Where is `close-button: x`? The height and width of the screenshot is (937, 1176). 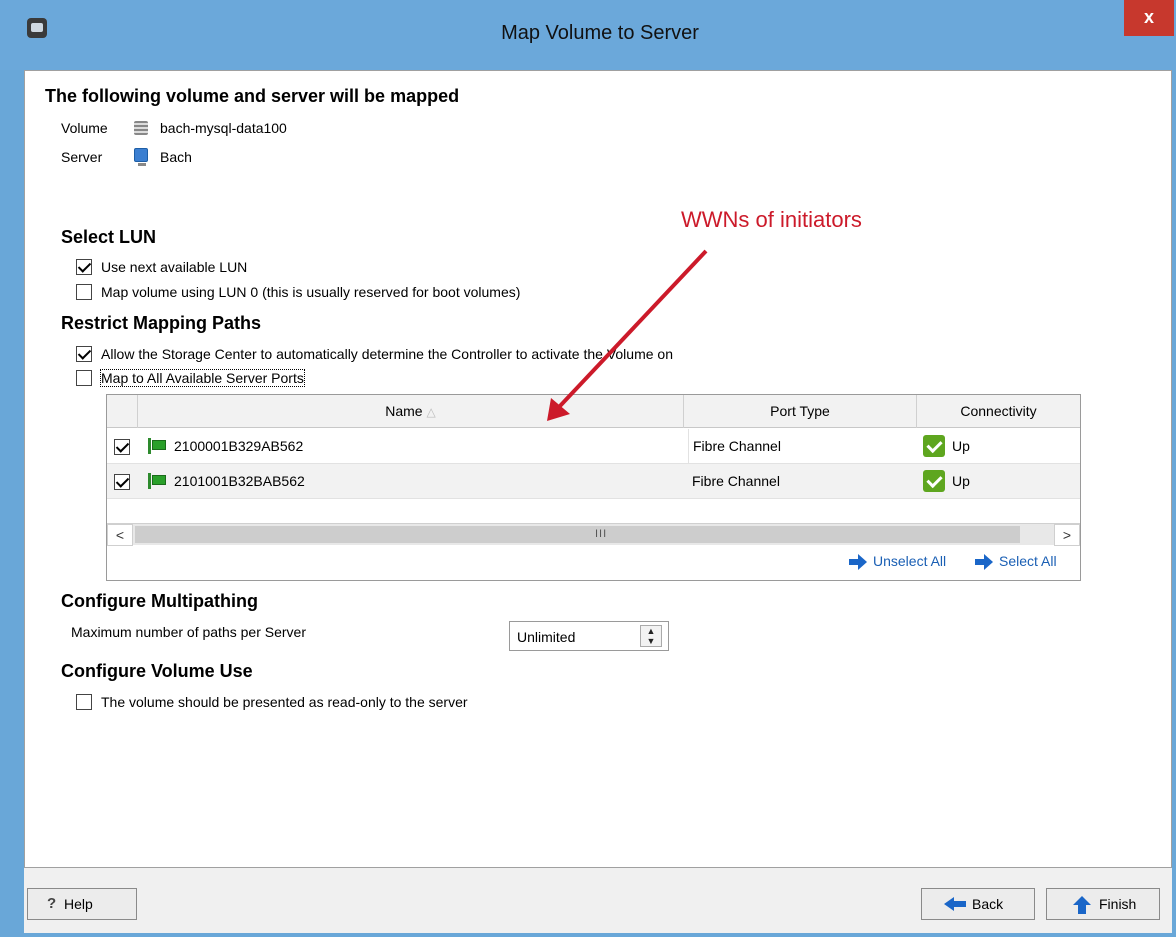 close-button: x is located at coordinates (1149, 18).